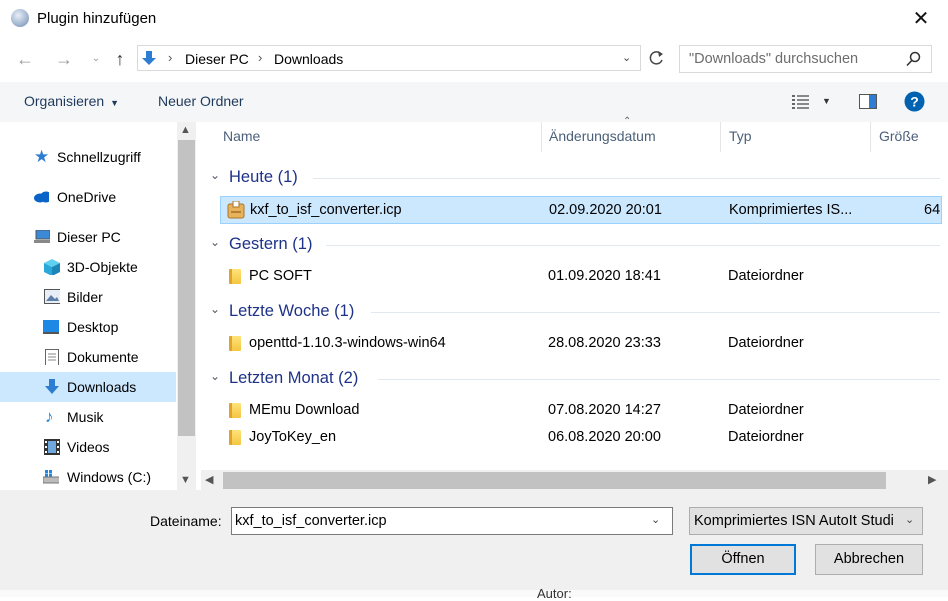 The image size is (948, 601). Describe the element at coordinates (604, 276) in the screenshot. I see `file-date: 01.09.2020 18:41` at that location.